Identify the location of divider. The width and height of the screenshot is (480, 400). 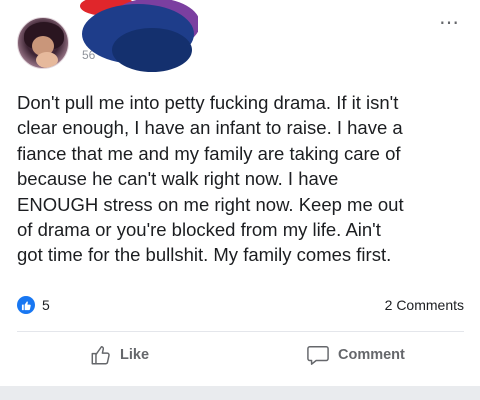
(240, 331).